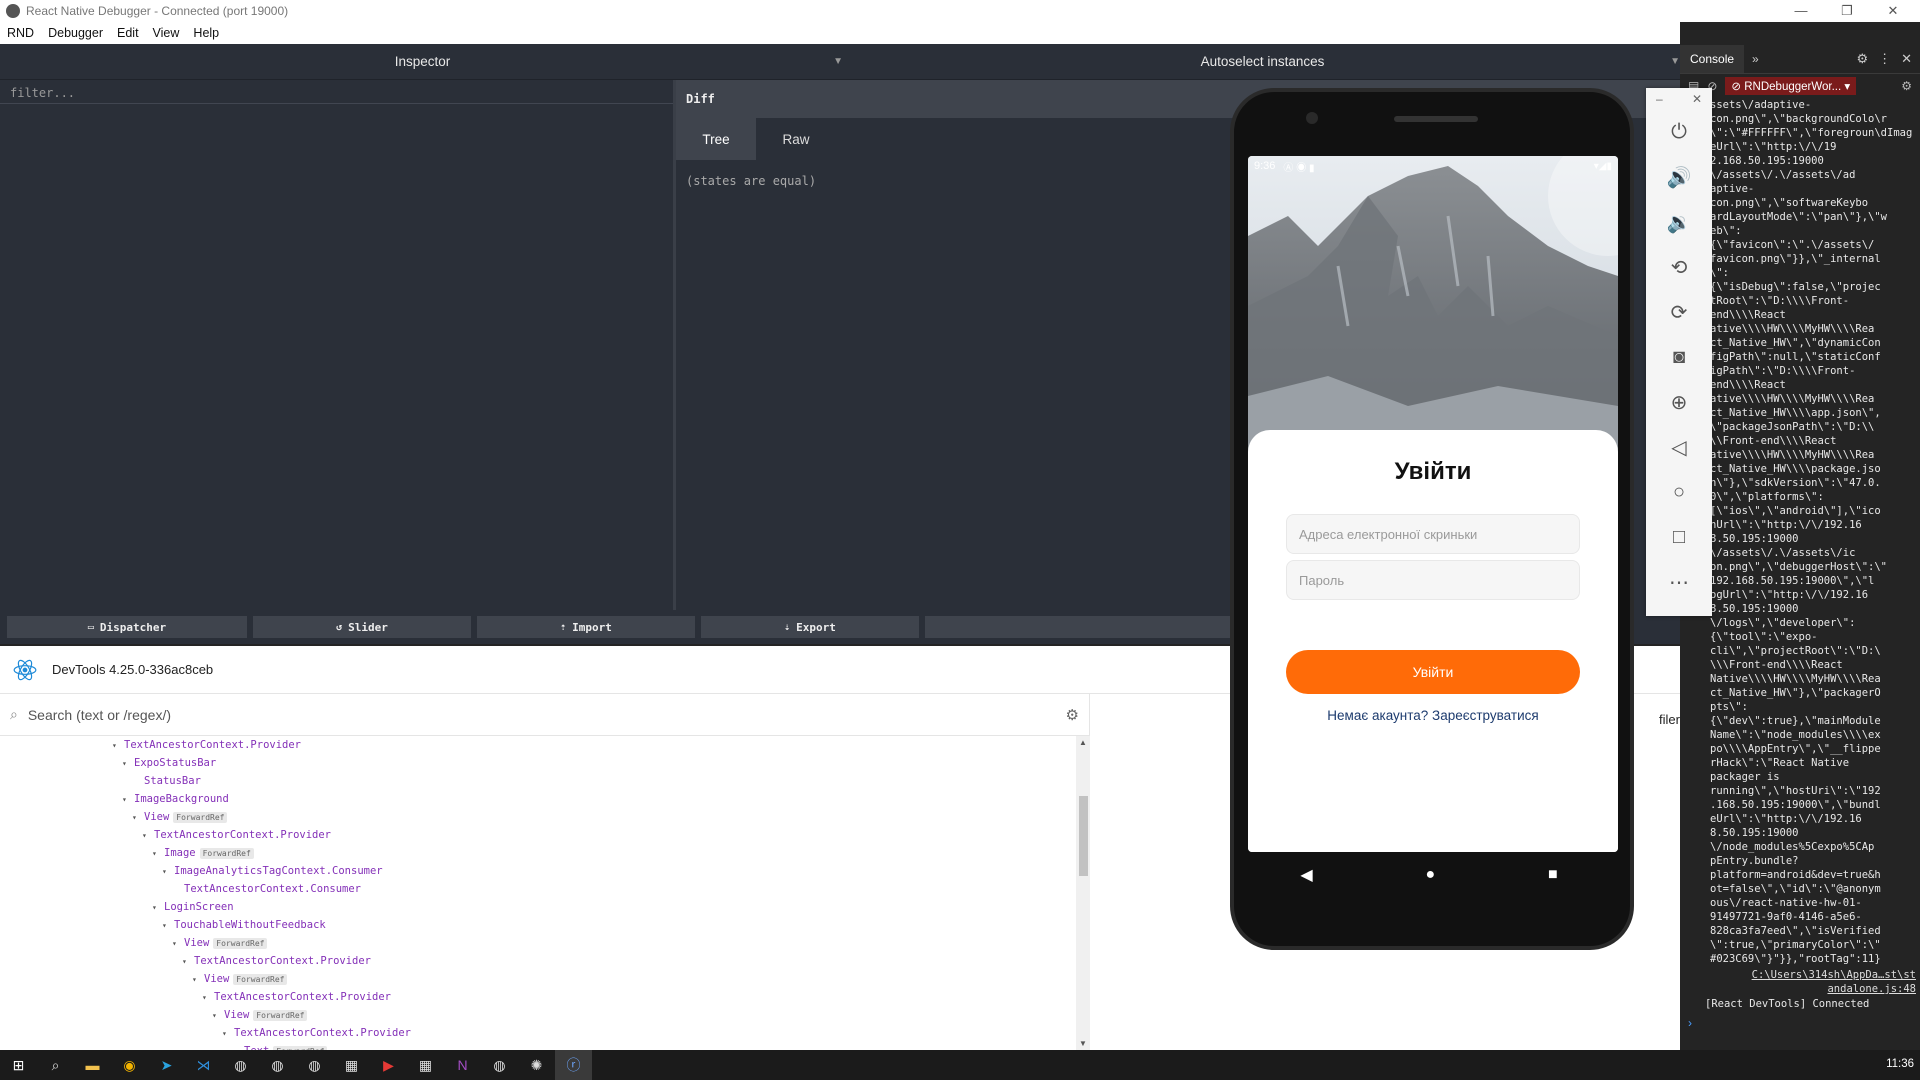  Describe the element at coordinates (1669, 719) in the screenshot. I see `profiler-tab: filer` at that location.